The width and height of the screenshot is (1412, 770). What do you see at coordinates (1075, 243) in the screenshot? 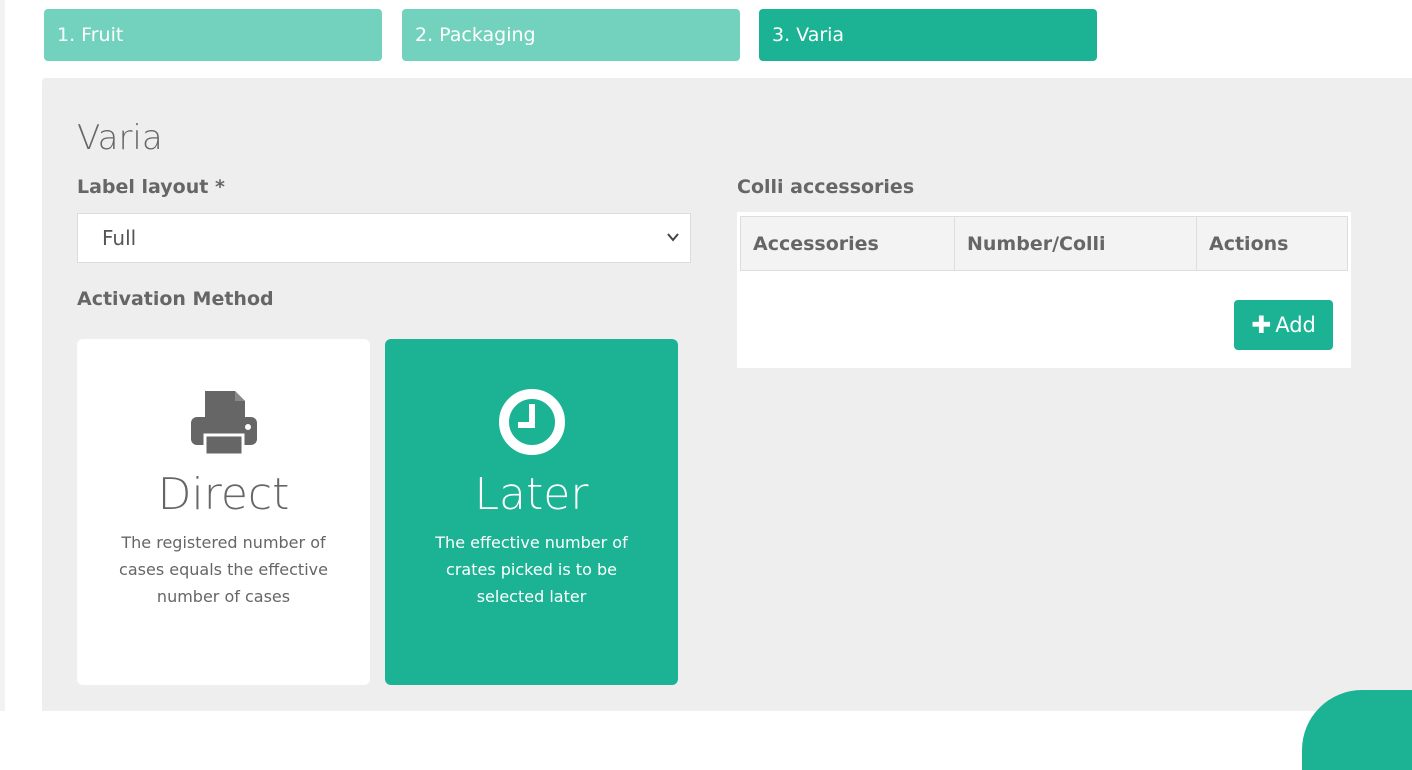
I see `column-number-colli: Number/Colli` at bounding box center [1075, 243].